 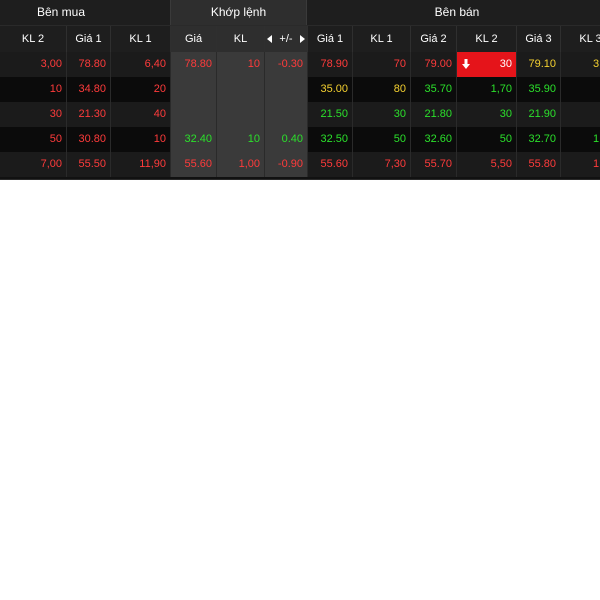 I want to click on col-buy-gia1: Giá 1, so click(x=88, y=39).